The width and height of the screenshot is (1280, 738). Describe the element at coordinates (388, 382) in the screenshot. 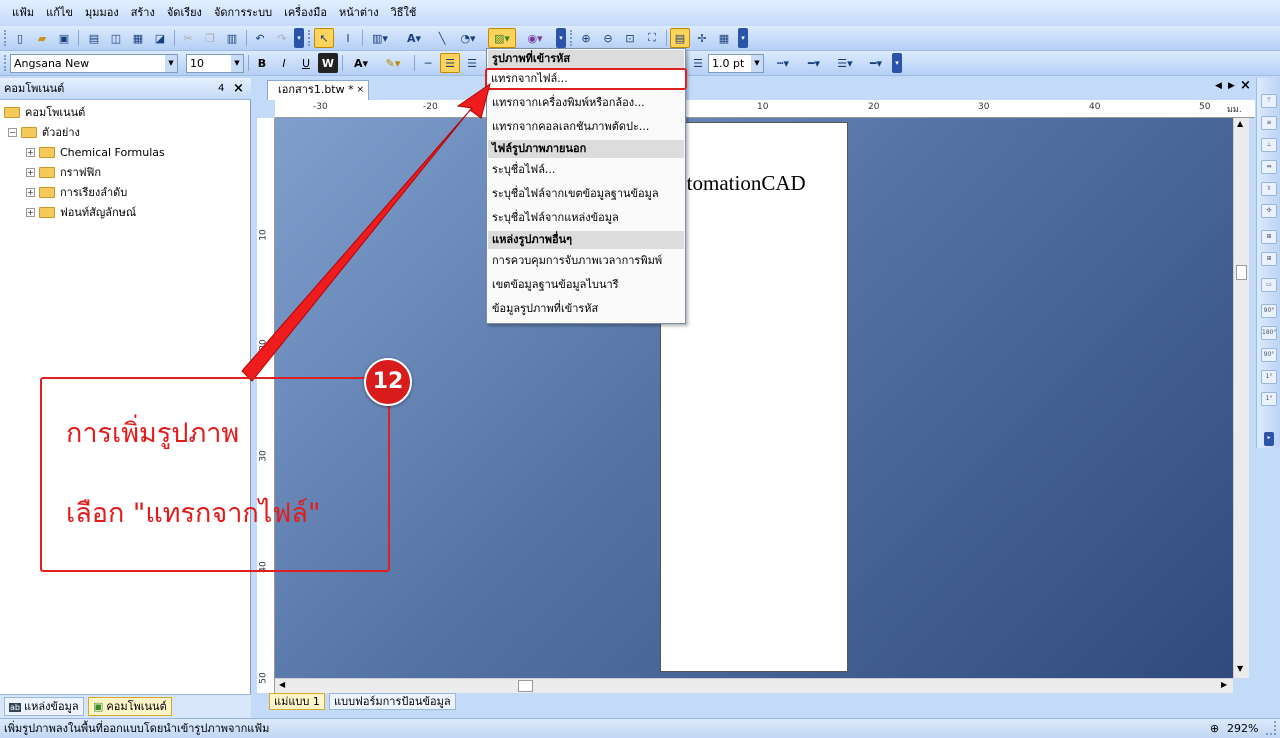

I see `step-number-badge: 12` at that location.